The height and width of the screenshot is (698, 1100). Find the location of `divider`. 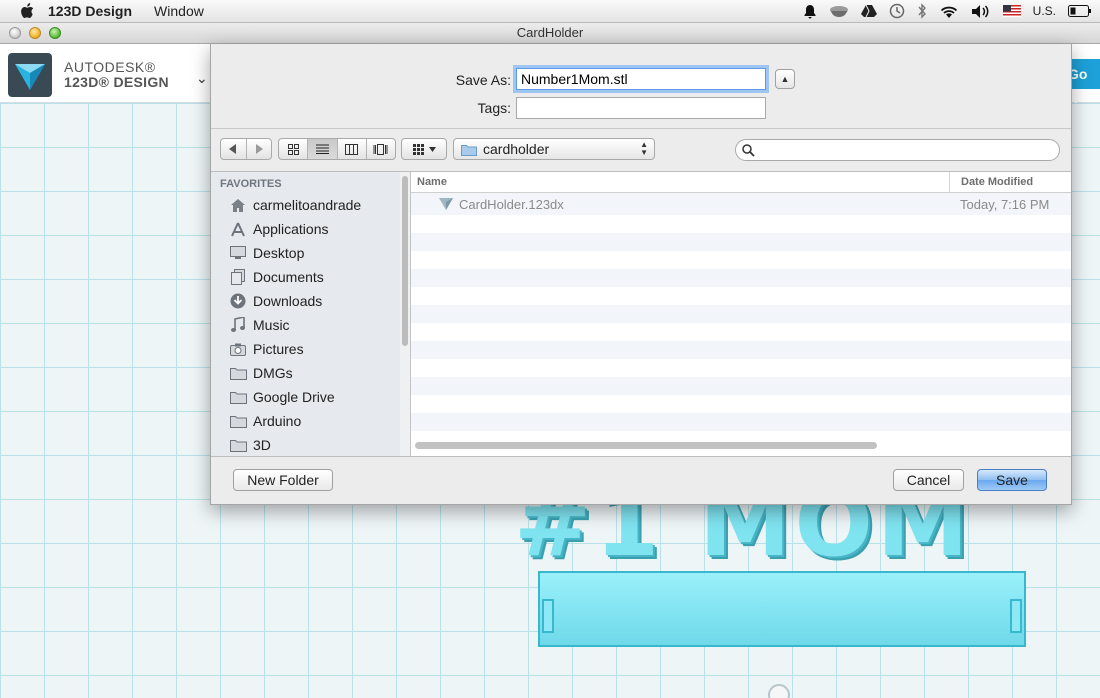

divider is located at coordinates (641, 128).